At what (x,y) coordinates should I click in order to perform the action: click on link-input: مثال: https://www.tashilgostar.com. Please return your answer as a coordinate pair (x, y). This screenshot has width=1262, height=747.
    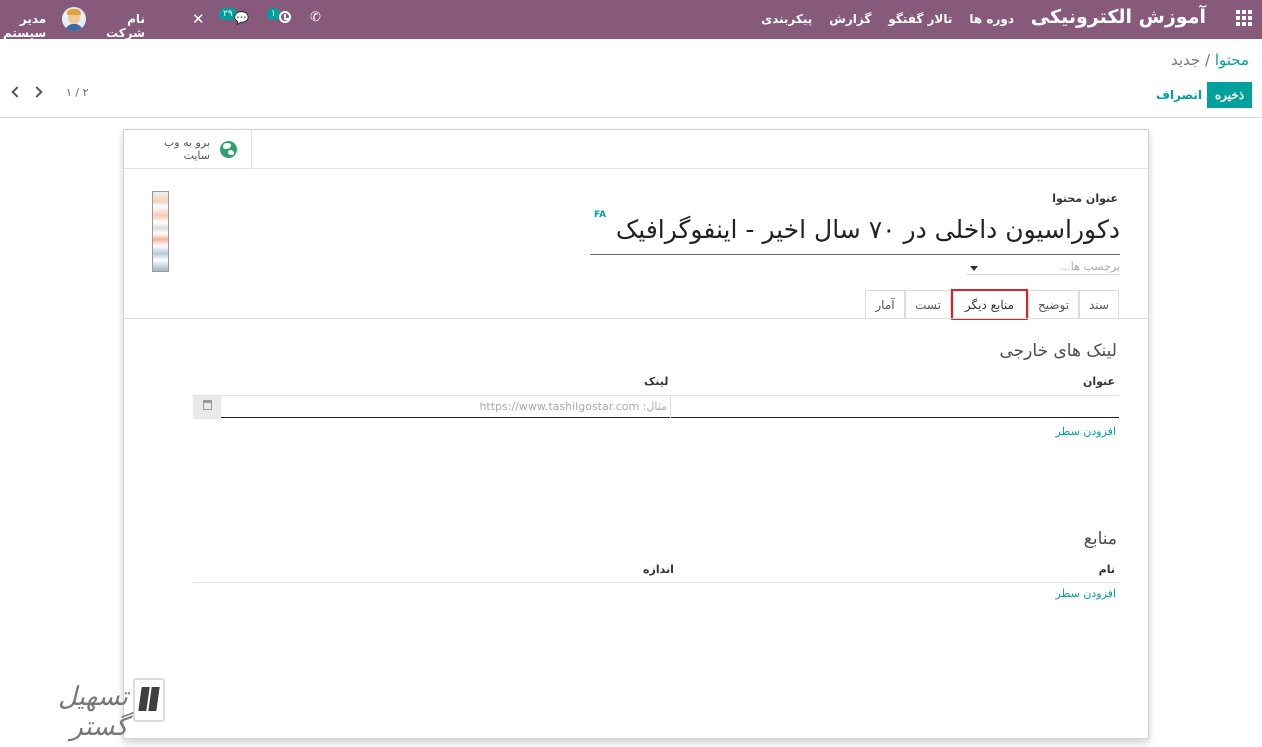
    Looking at the image, I should click on (446, 407).